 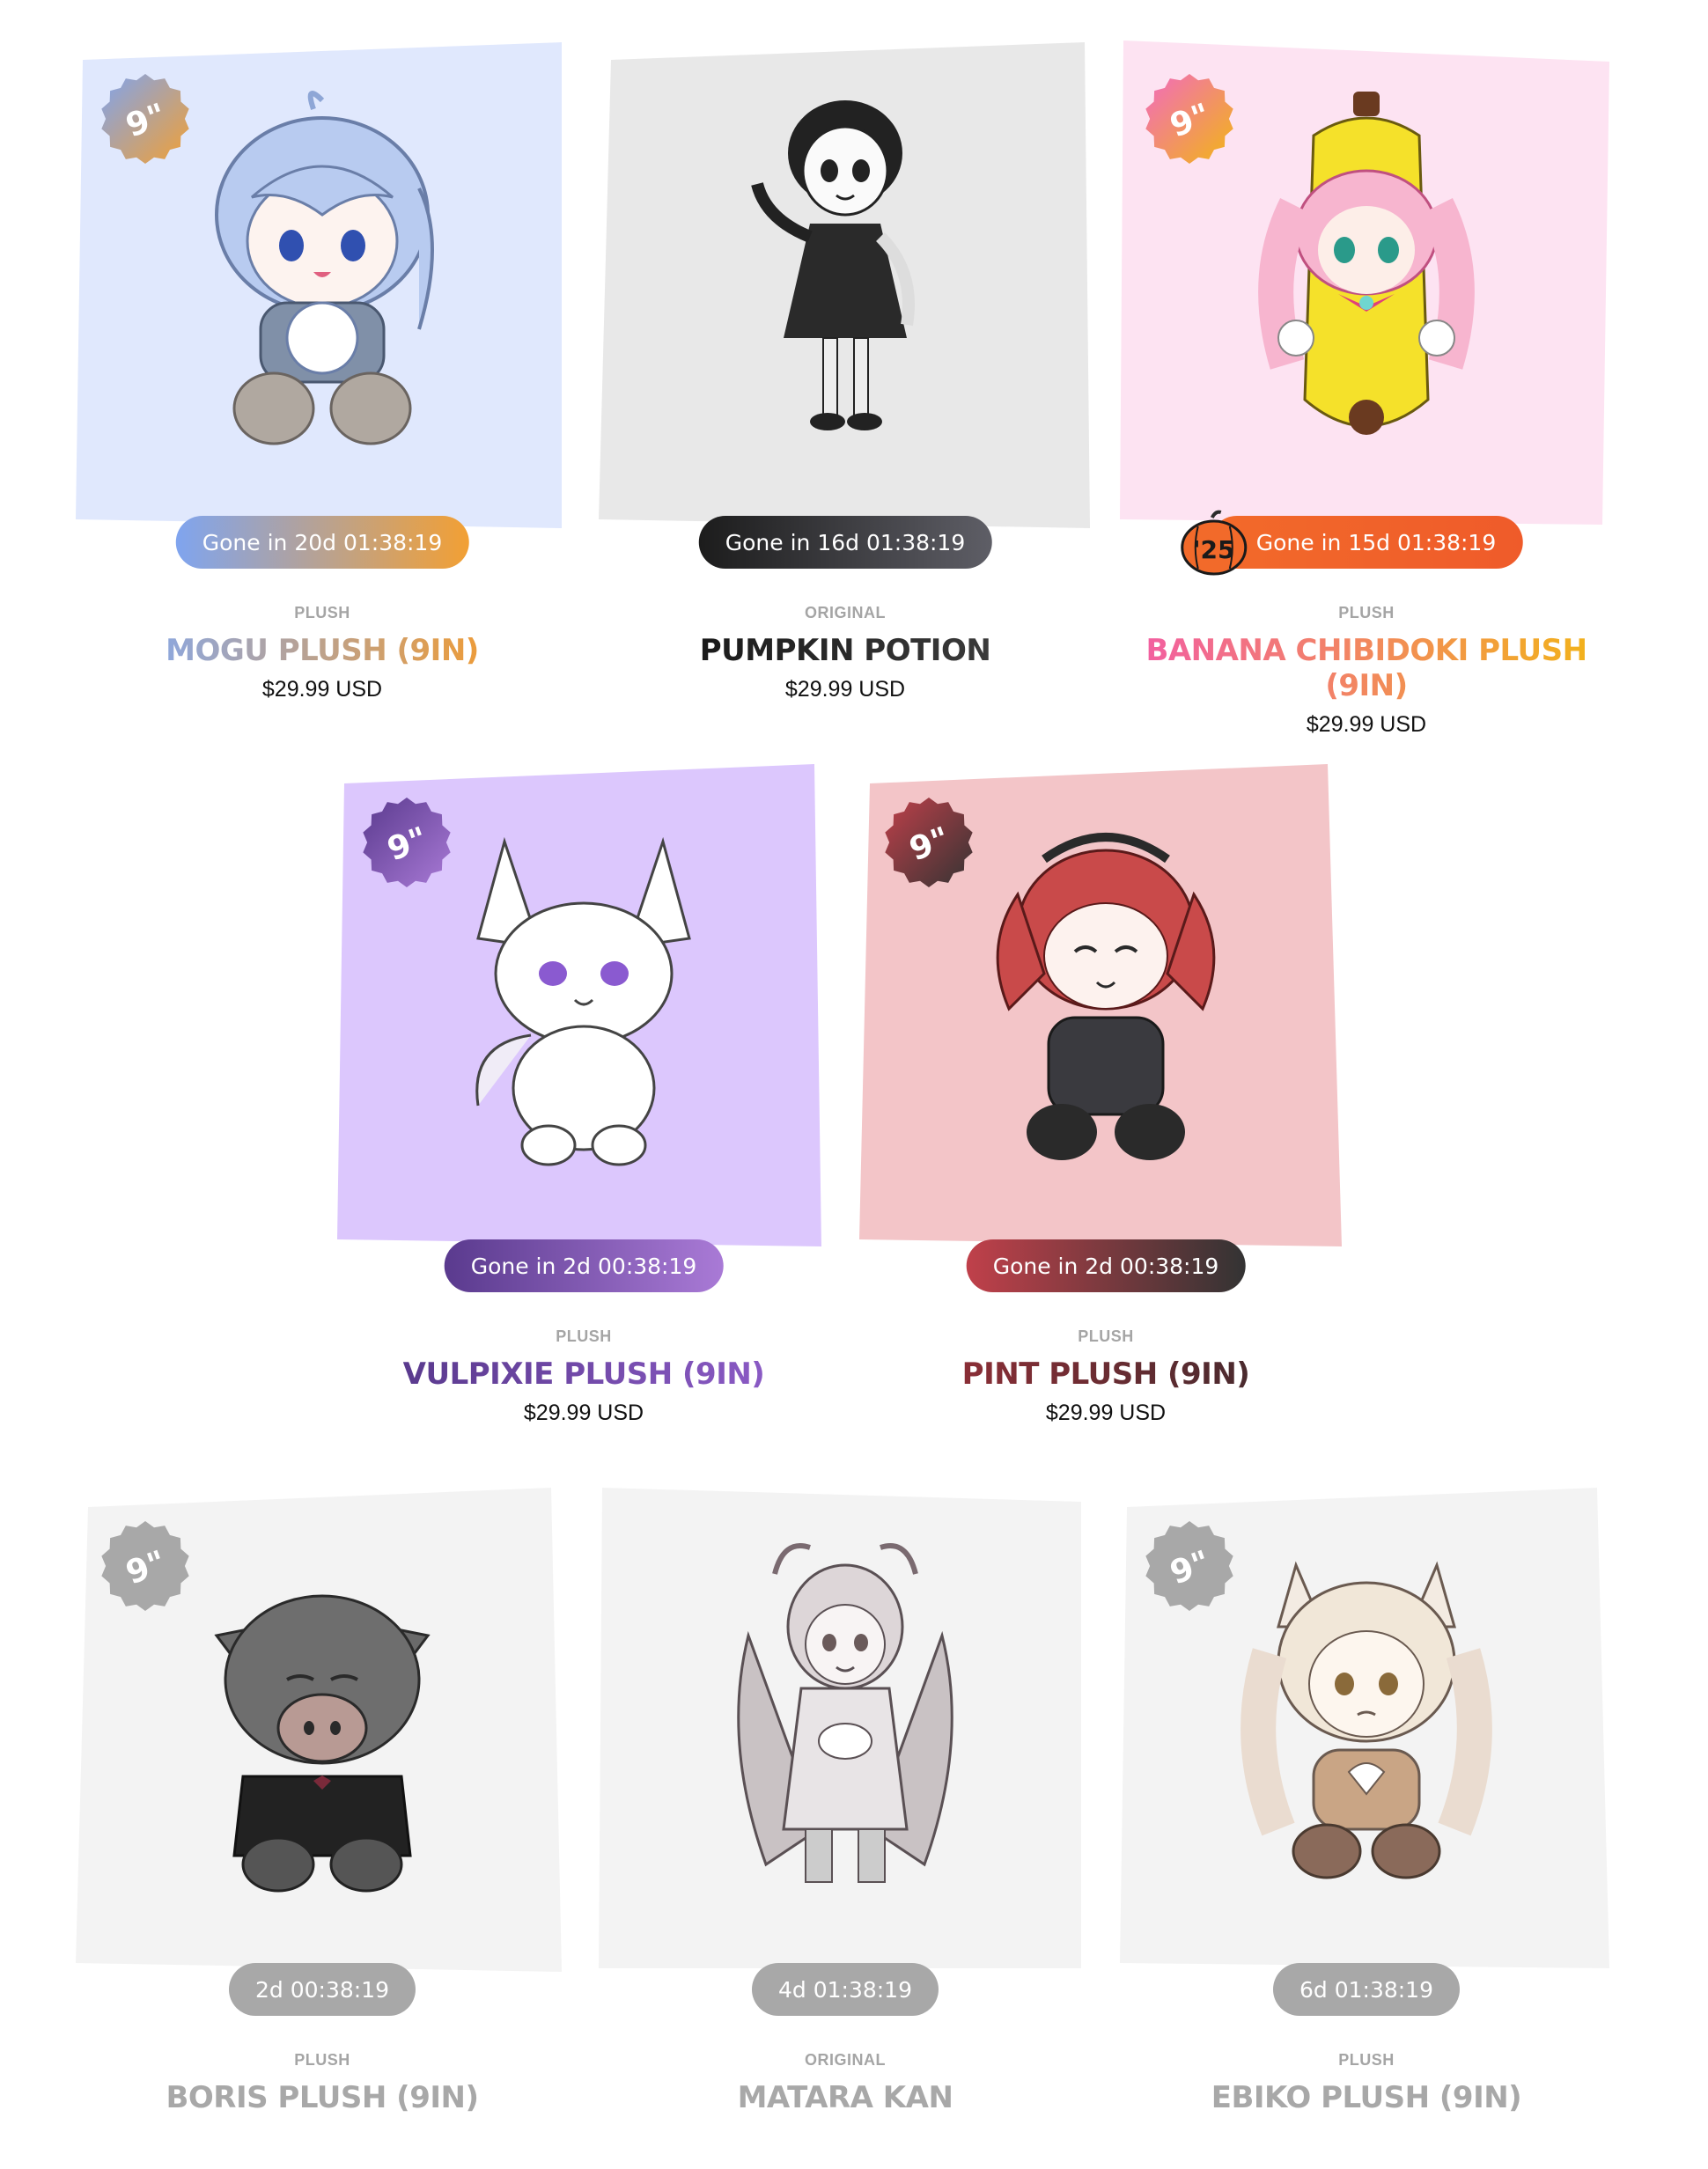 I want to click on pumpkin-25-icon: '25, so click(x=1214, y=542).